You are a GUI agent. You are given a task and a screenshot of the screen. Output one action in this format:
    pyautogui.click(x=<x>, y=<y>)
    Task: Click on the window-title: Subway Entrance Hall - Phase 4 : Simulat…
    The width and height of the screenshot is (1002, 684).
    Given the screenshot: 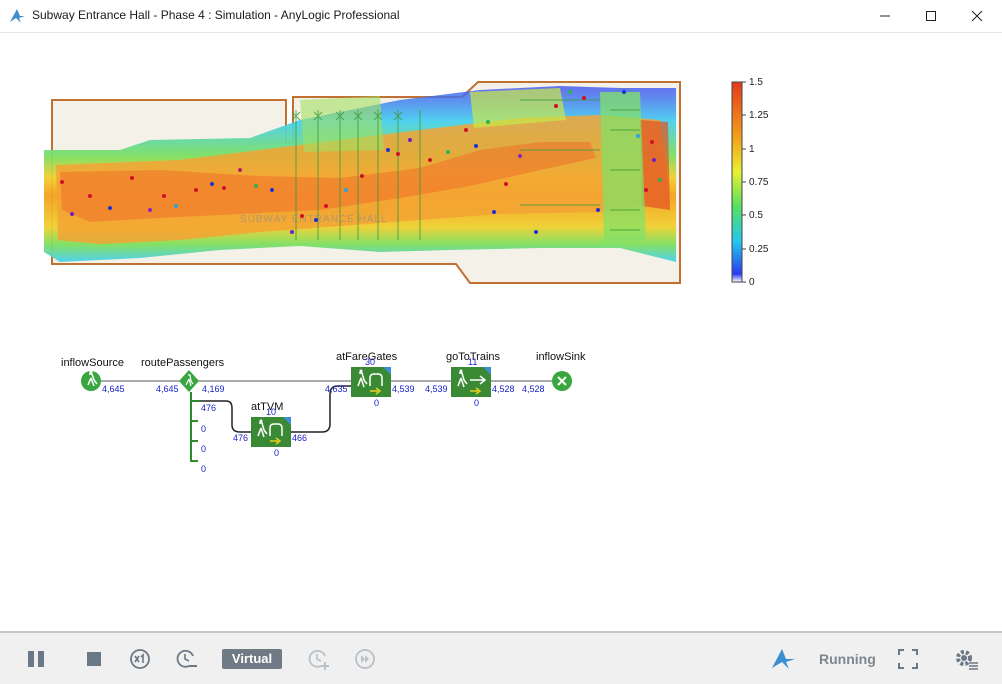 What is the action you would take?
    pyautogui.click(x=216, y=15)
    